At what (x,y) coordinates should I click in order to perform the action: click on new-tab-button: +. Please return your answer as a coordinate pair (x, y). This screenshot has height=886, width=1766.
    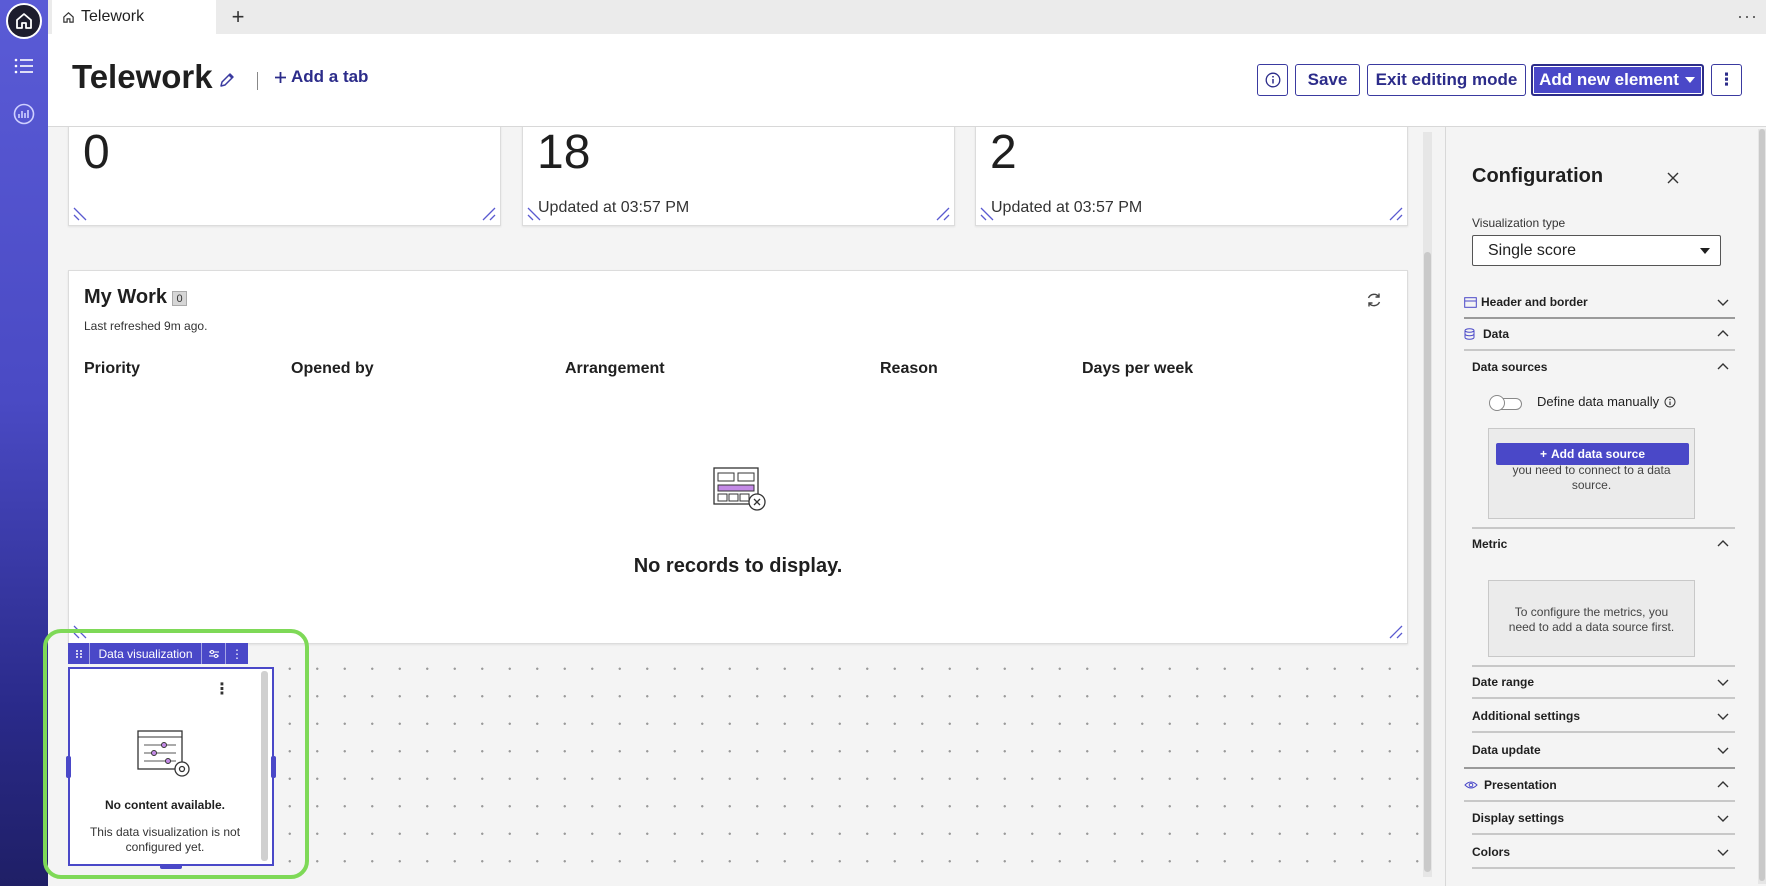
    Looking at the image, I should click on (238, 16).